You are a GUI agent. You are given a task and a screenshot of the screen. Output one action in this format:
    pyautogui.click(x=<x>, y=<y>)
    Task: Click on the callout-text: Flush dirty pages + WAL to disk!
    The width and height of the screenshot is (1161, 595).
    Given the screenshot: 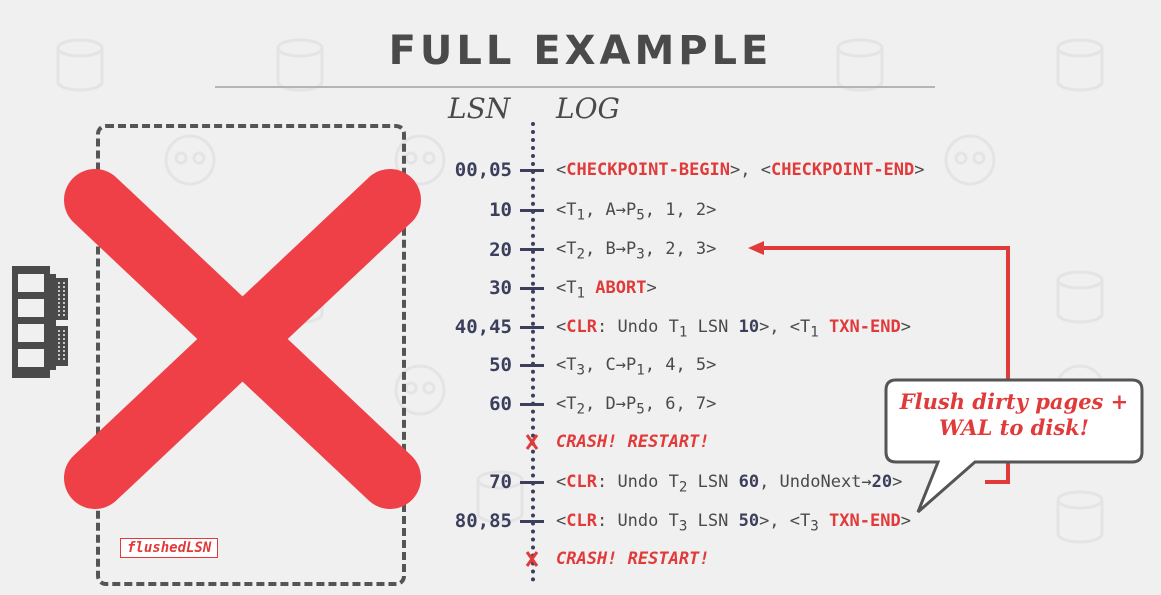 What is the action you would take?
    pyautogui.click(x=1014, y=415)
    